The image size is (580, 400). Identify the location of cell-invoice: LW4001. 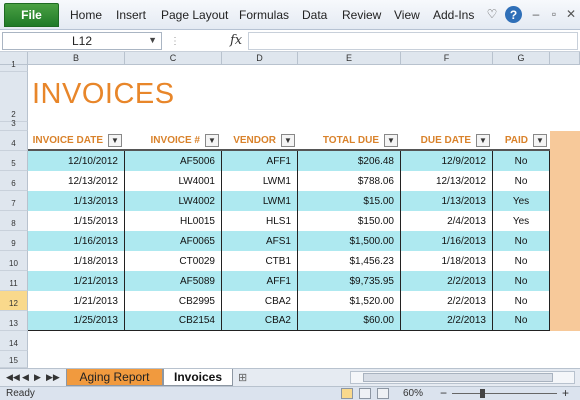
(173, 181).